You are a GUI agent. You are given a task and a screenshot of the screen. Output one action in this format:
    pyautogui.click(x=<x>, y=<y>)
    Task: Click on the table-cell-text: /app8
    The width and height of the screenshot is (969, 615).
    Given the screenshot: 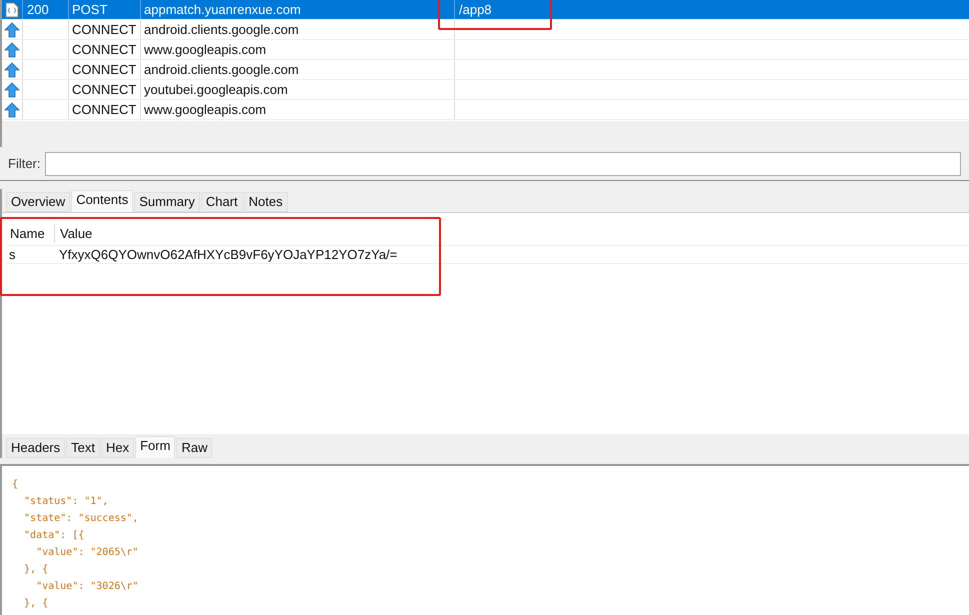 What is the action you would take?
    pyautogui.click(x=475, y=9)
    